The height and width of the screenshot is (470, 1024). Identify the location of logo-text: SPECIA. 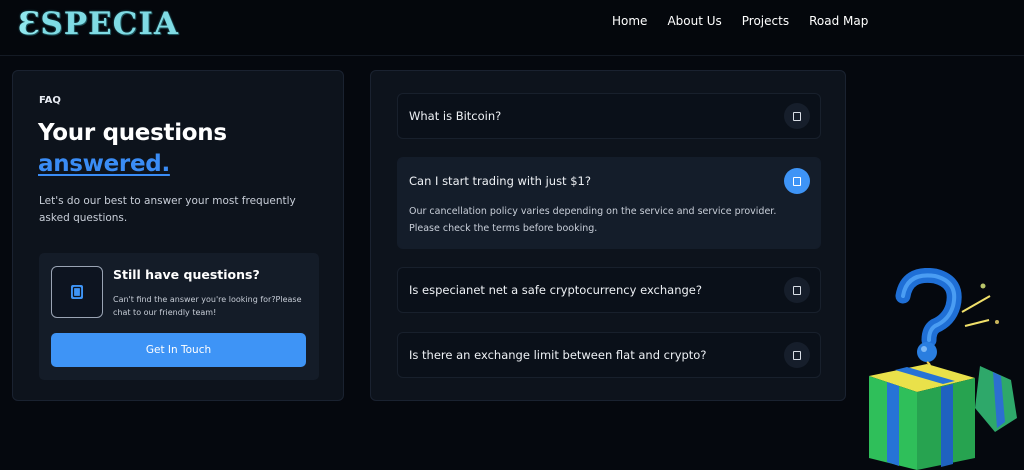
(109, 24).